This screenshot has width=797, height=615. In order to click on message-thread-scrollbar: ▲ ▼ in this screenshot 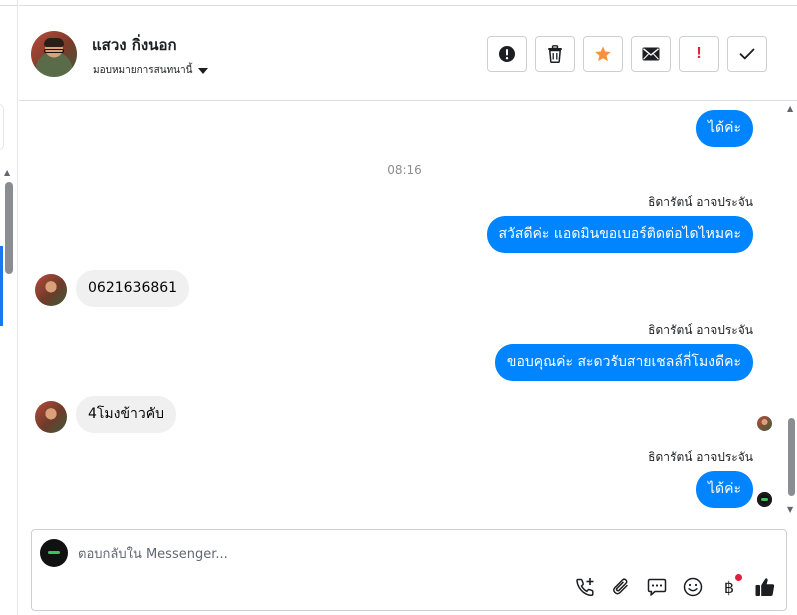, I will do `click(791, 309)`.